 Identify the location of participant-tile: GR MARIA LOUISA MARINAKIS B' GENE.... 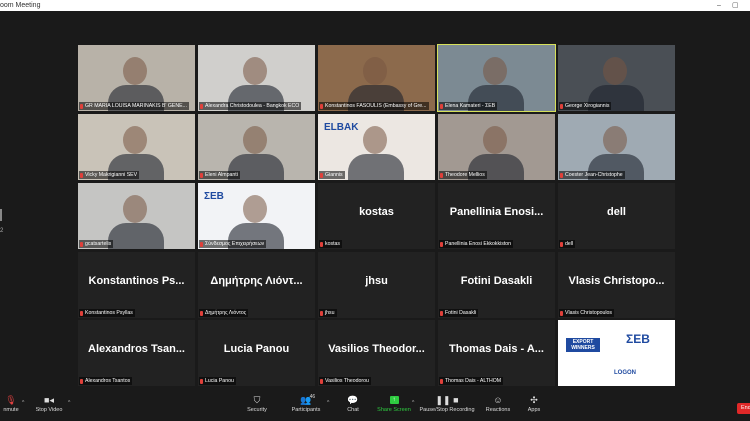
(136, 78).